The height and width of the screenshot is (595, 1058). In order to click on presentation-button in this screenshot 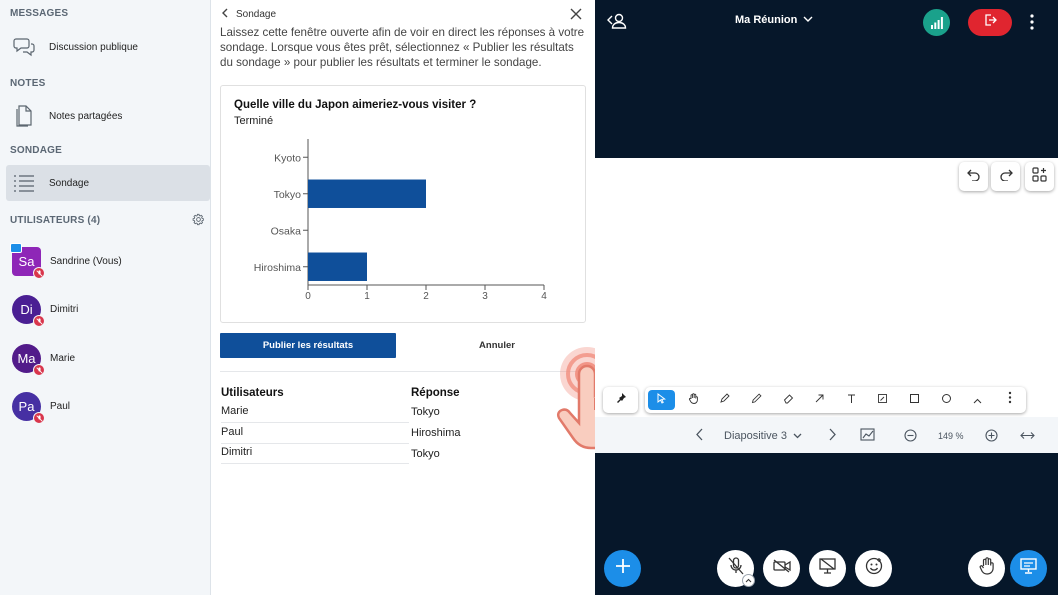, I will do `click(1028, 568)`.